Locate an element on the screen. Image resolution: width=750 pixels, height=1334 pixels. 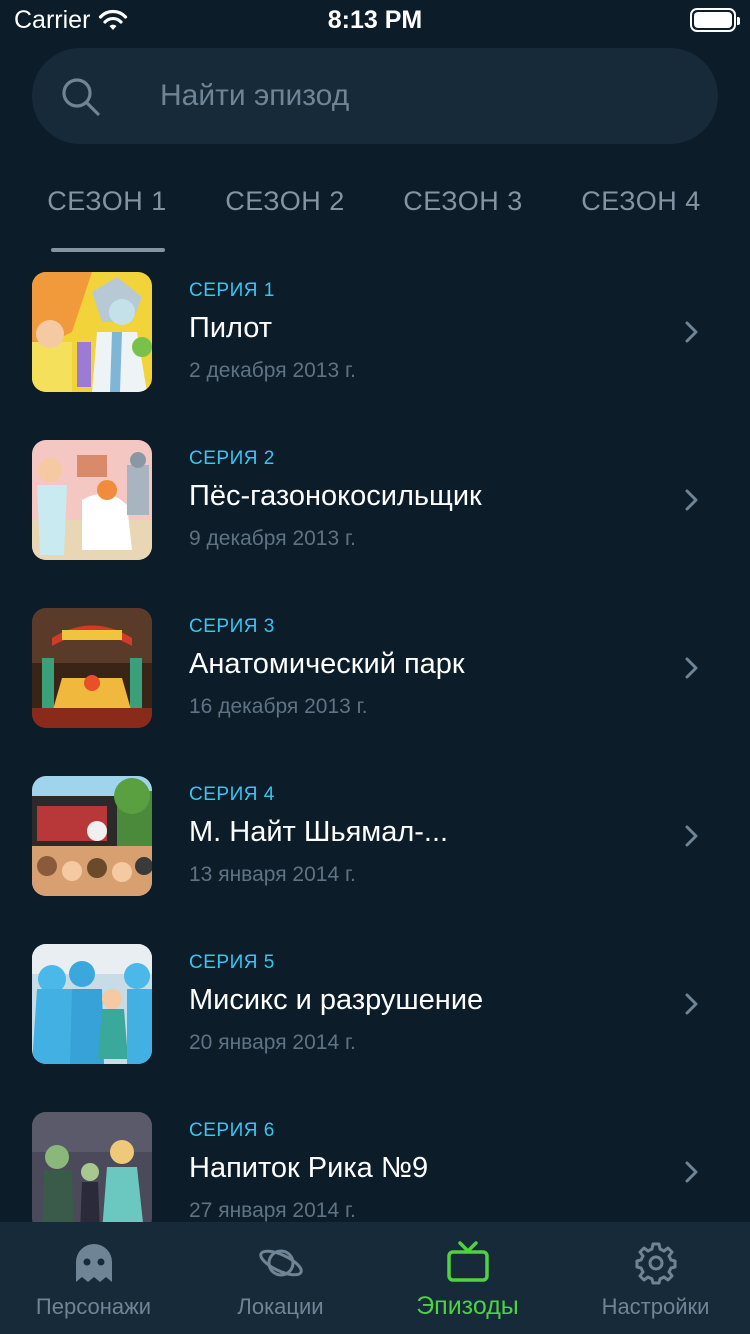
episode-number: СЕРИЯ 1 is located at coordinates (232, 290).